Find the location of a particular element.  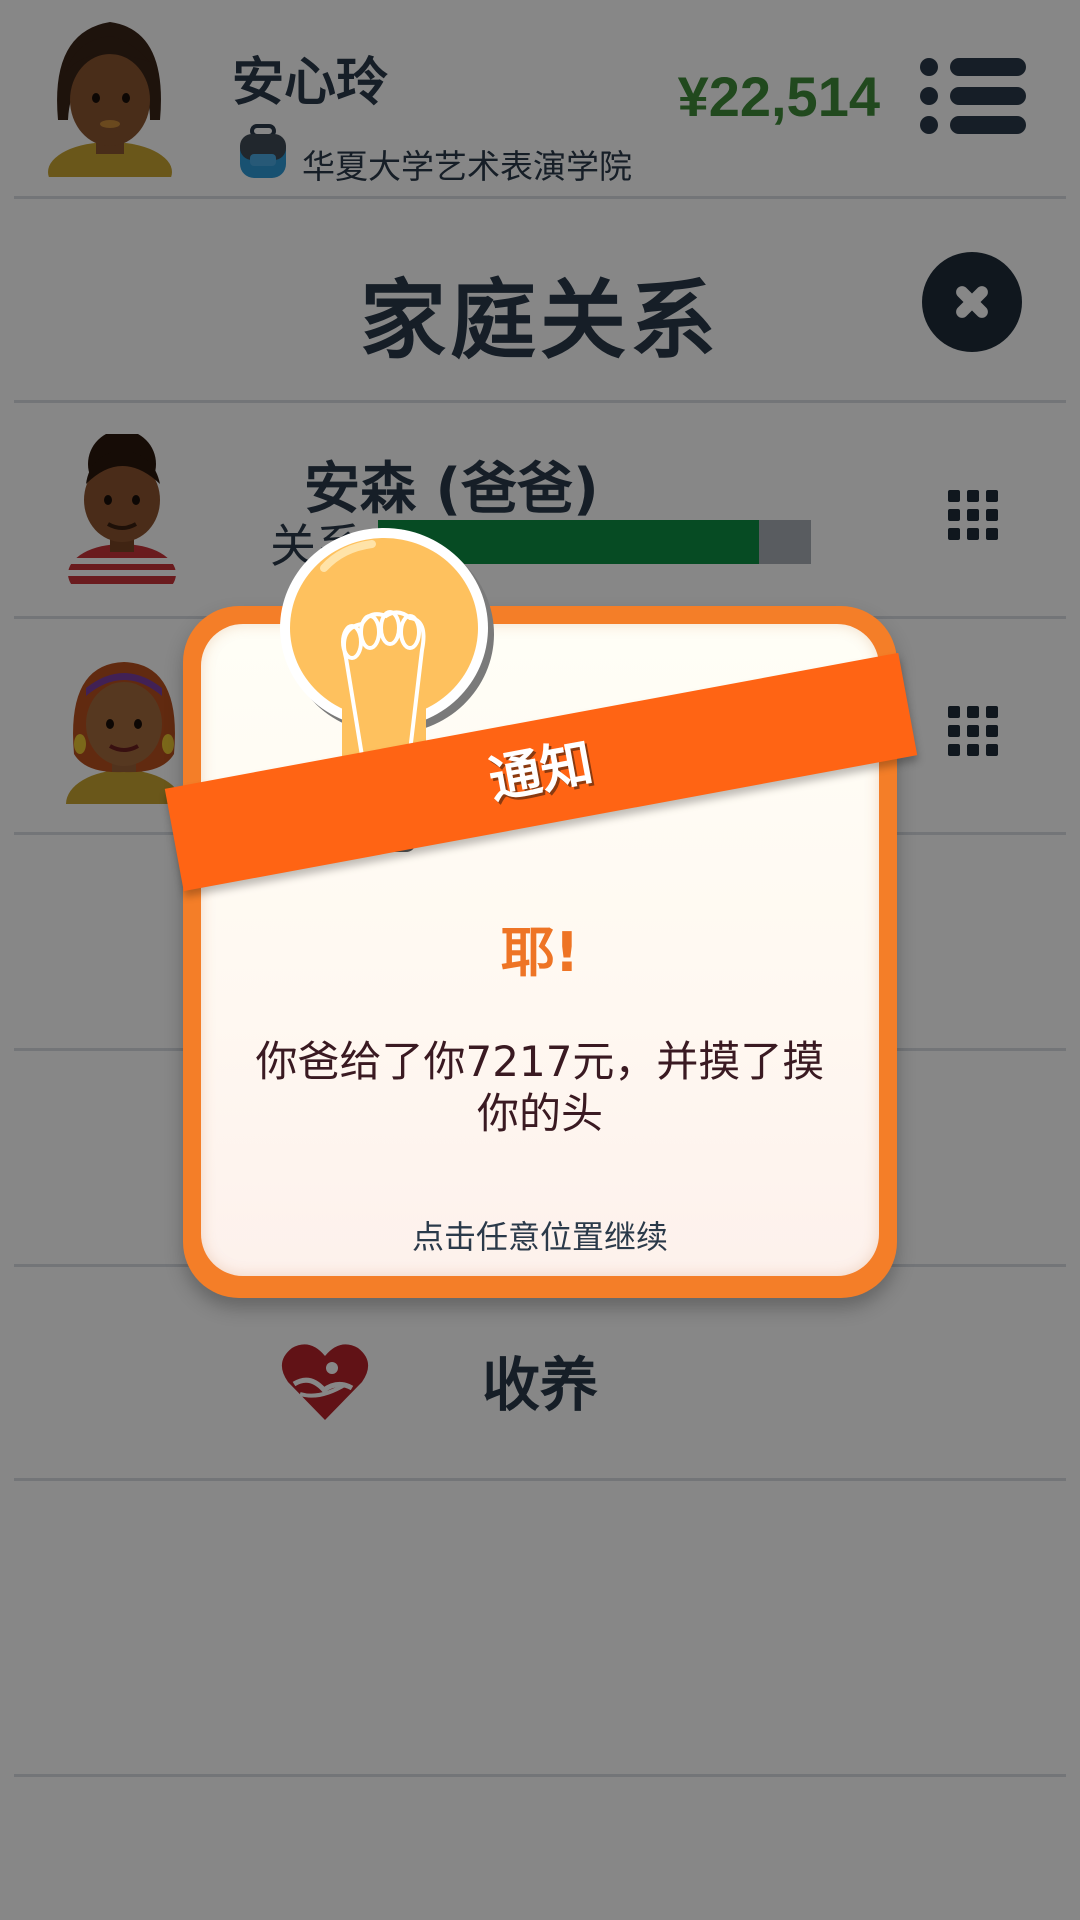

continue-hint: 点击任意位置继续 is located at coordinates (540, 1235).